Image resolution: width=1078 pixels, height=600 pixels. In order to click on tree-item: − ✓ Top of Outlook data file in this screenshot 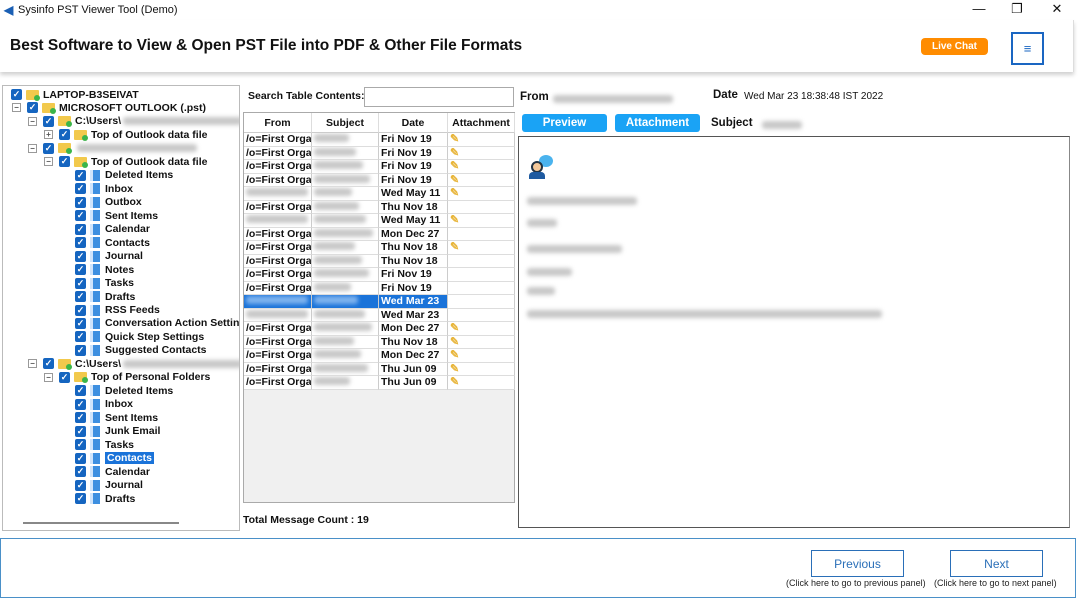, I will do `click(125, 161)`.